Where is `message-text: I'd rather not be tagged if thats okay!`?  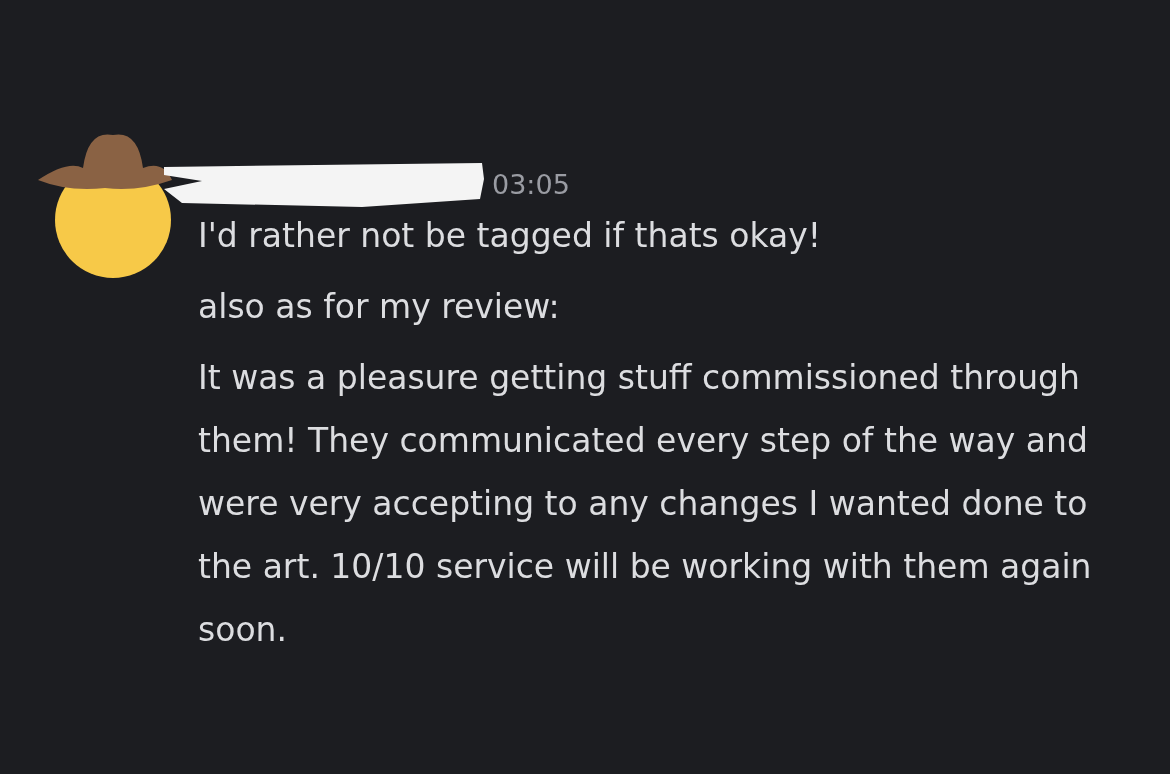
message-text: I'd rather not be tagged if thats okay! is located at coordinates (510, 236).